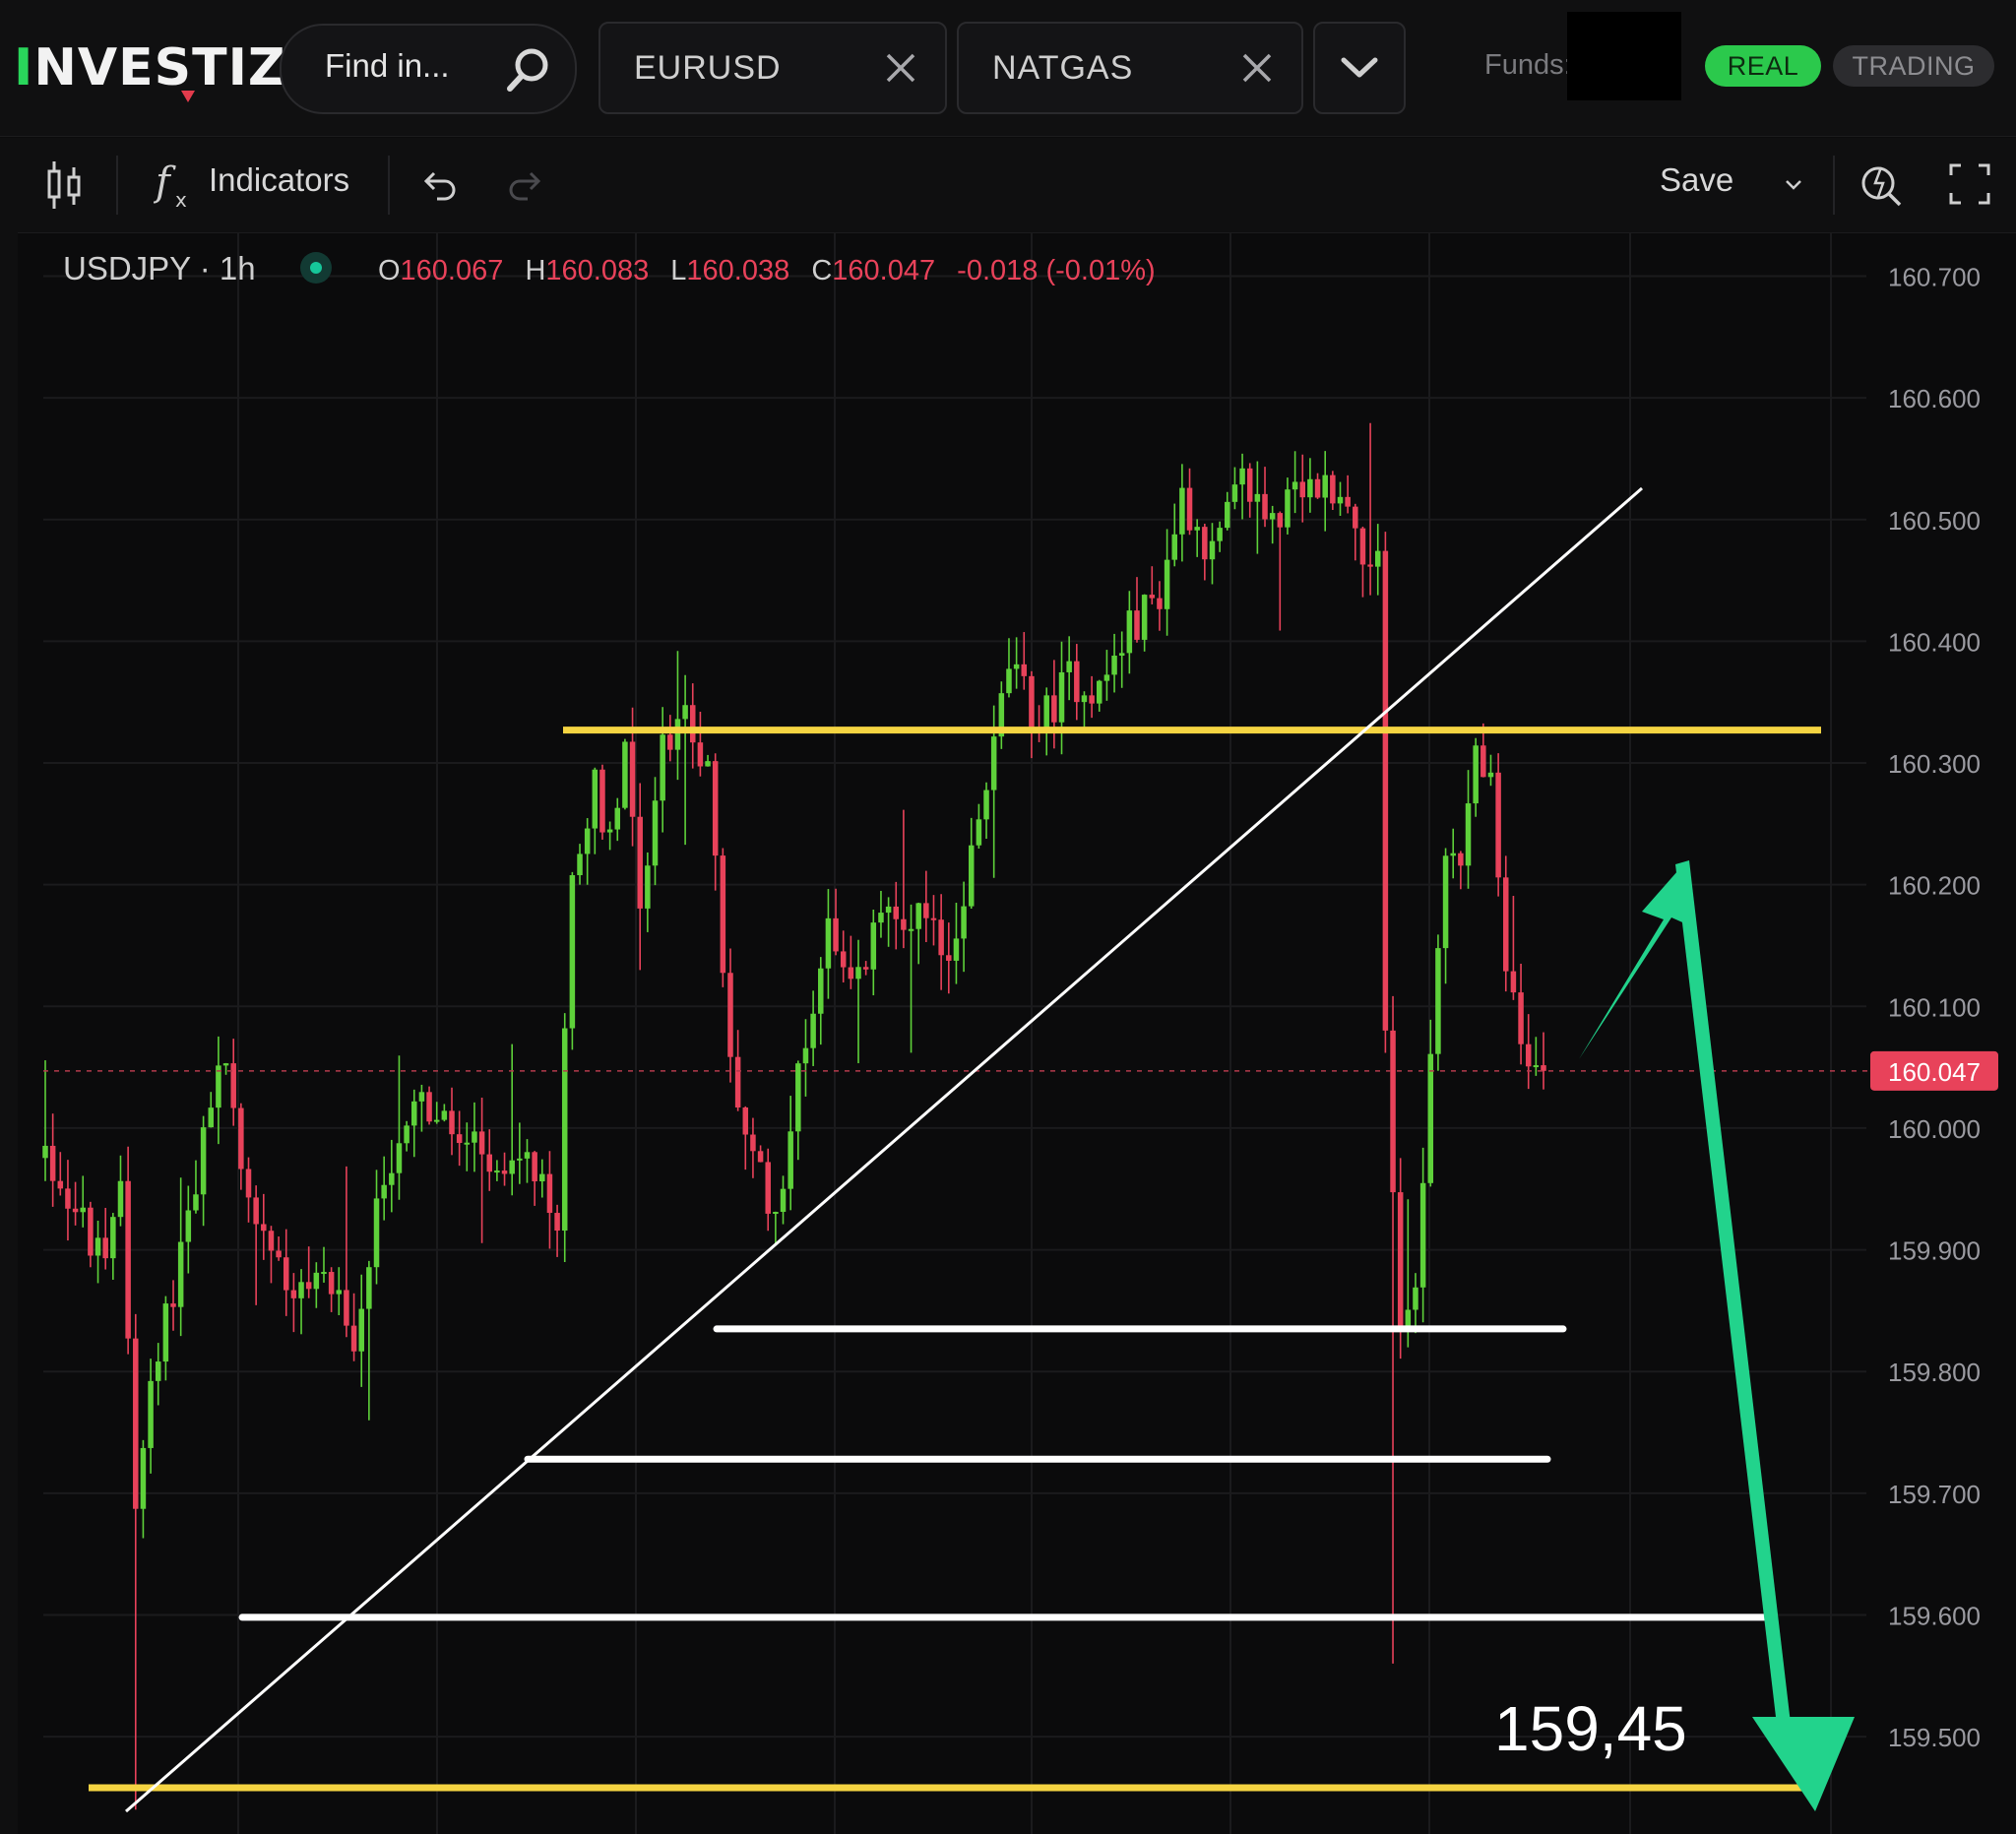 This screenshot has height=1834, width=2016. What do you see at coordinates (452, 271) in the screenshot?
I see `open-value: 160.067` at bounding box center [452, 271].